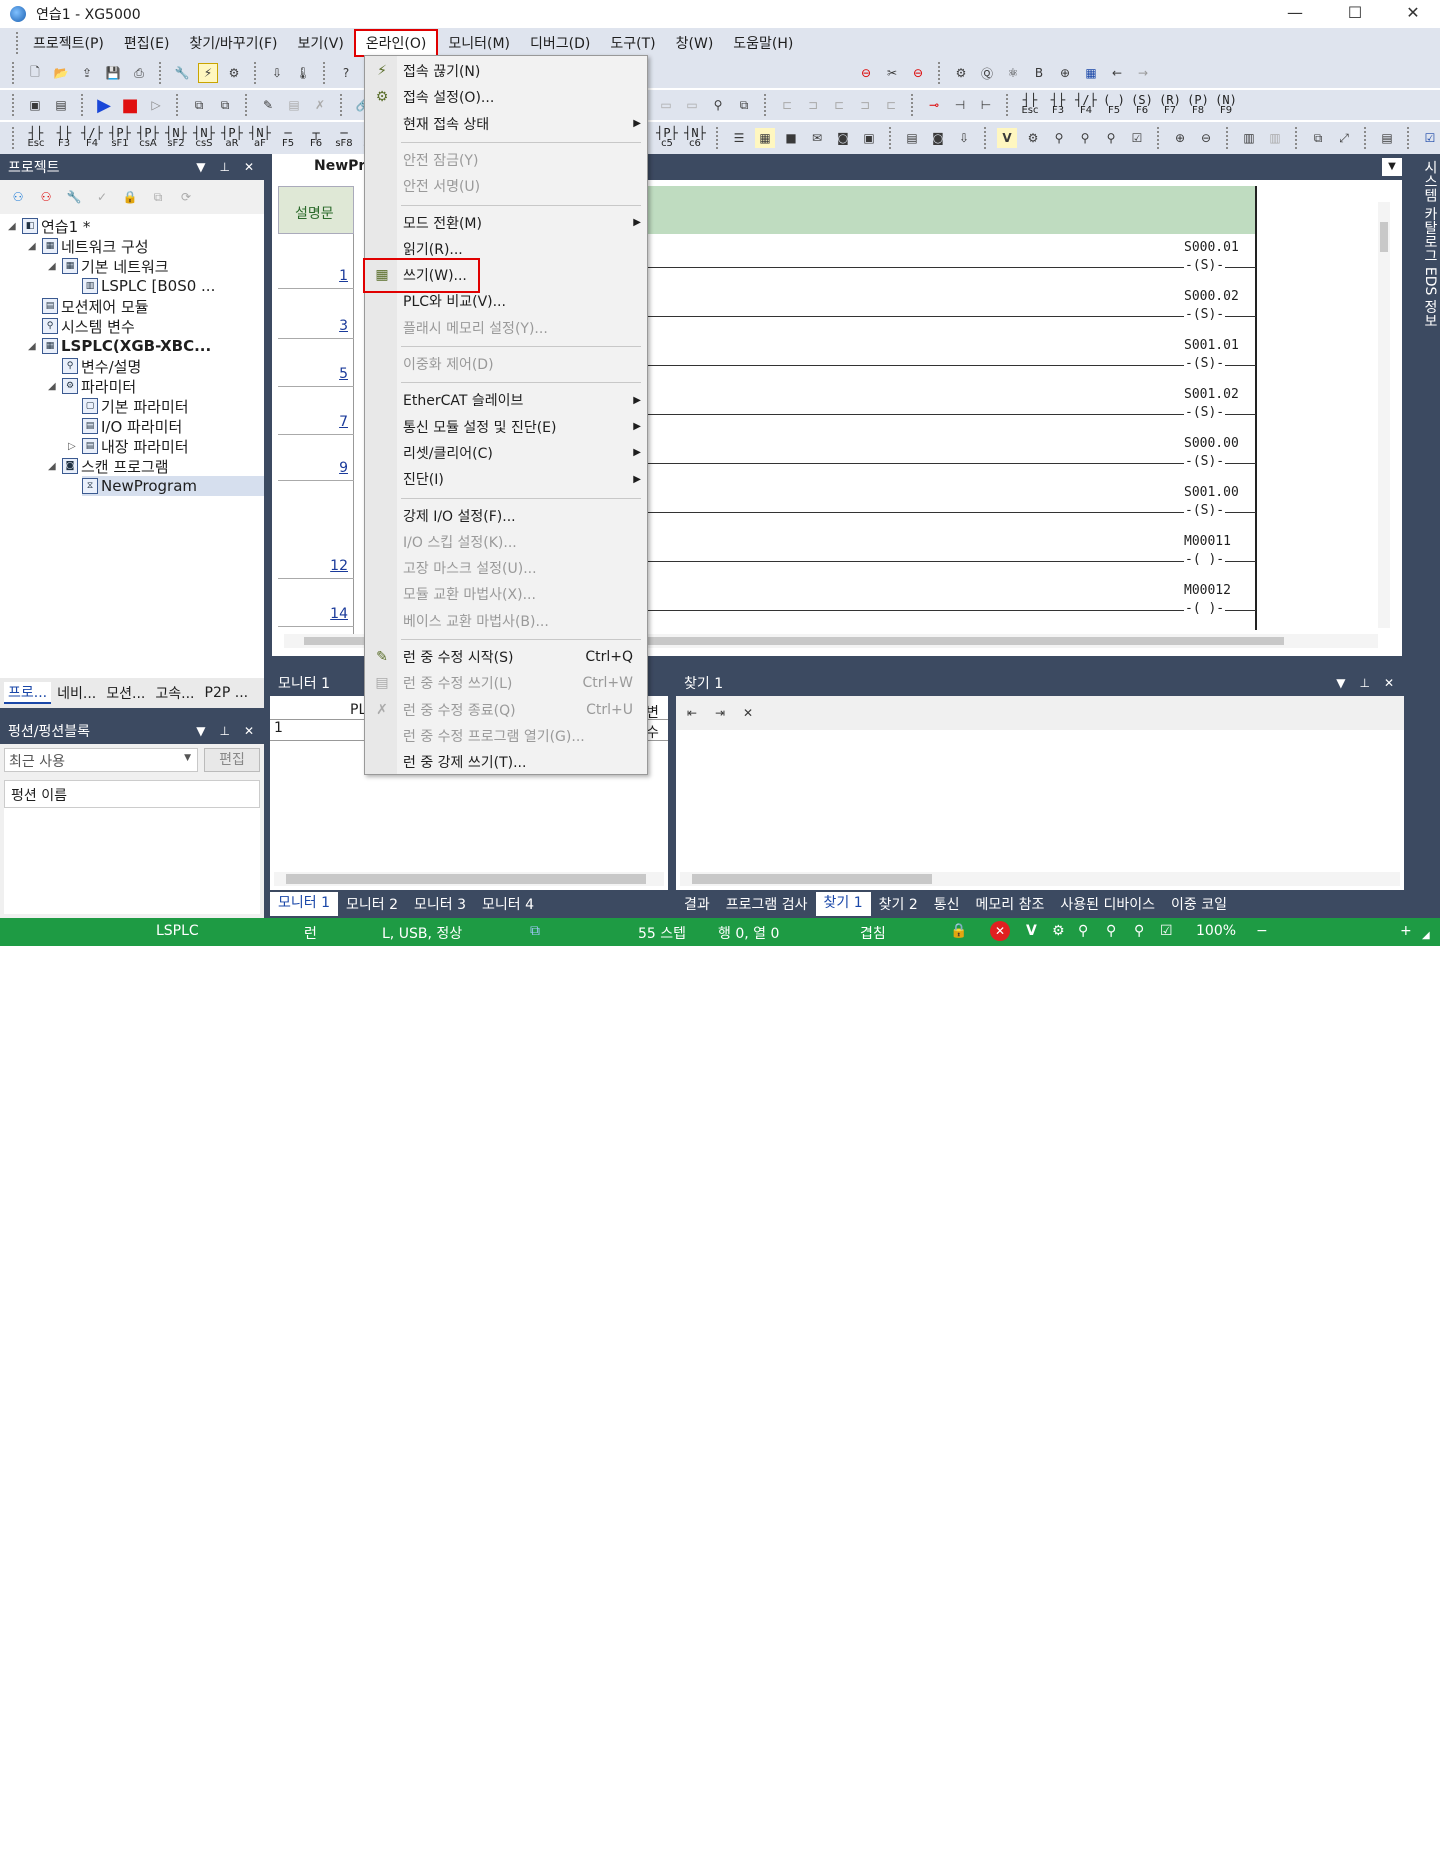 This screenshot has height=1859, width=1440. Describe the element at coordinates (632, 43) in the screenshot. I see `menu-tools: 도구(T)` at that location.